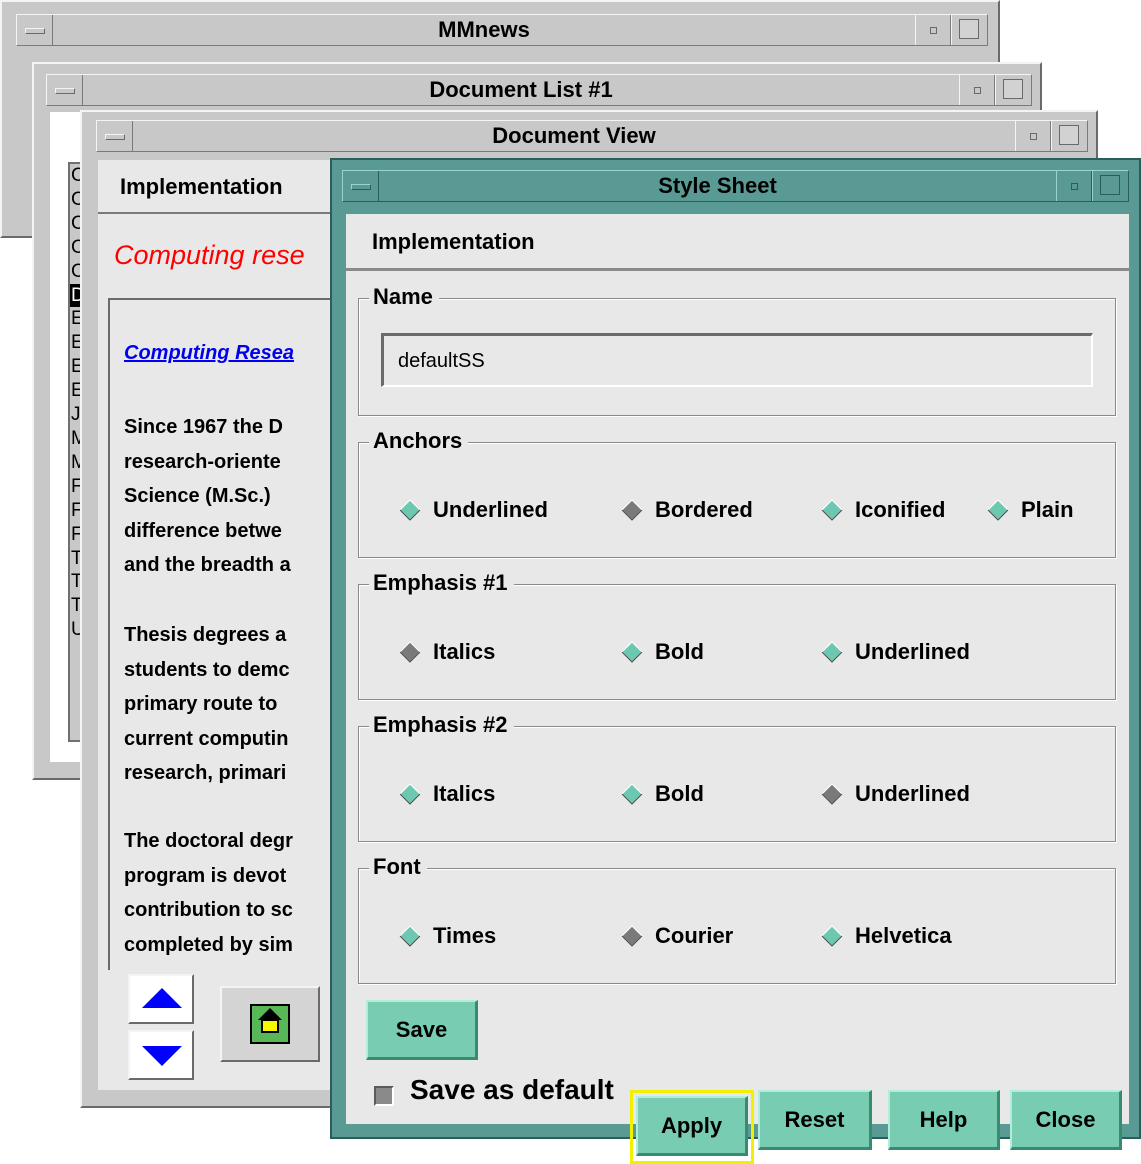  I want to click on radio-label: Courier, so click(694, 935).